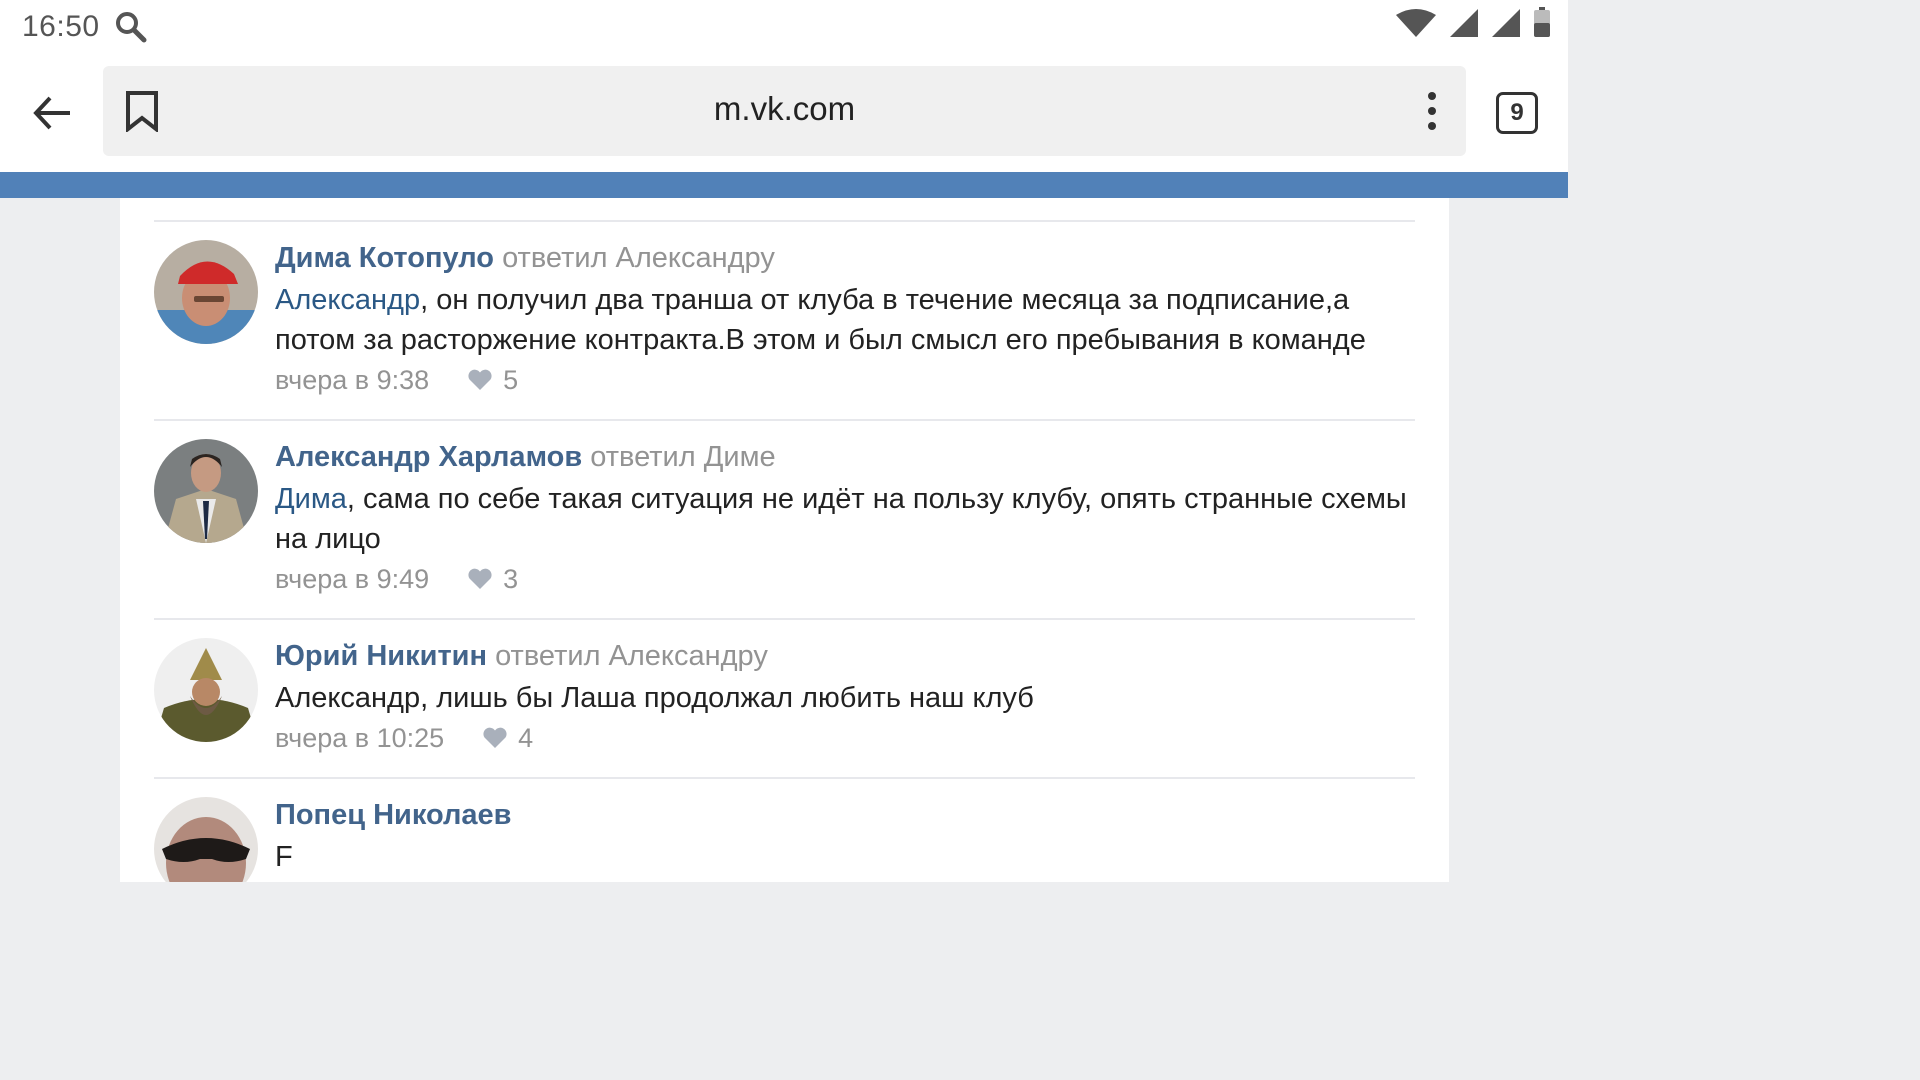 The image size is (1920, 1080). What do you see at coordinates (845, 815) in the screenshot?
I see `comment-header: Попец Николаев` at bounding box center [845, 815].